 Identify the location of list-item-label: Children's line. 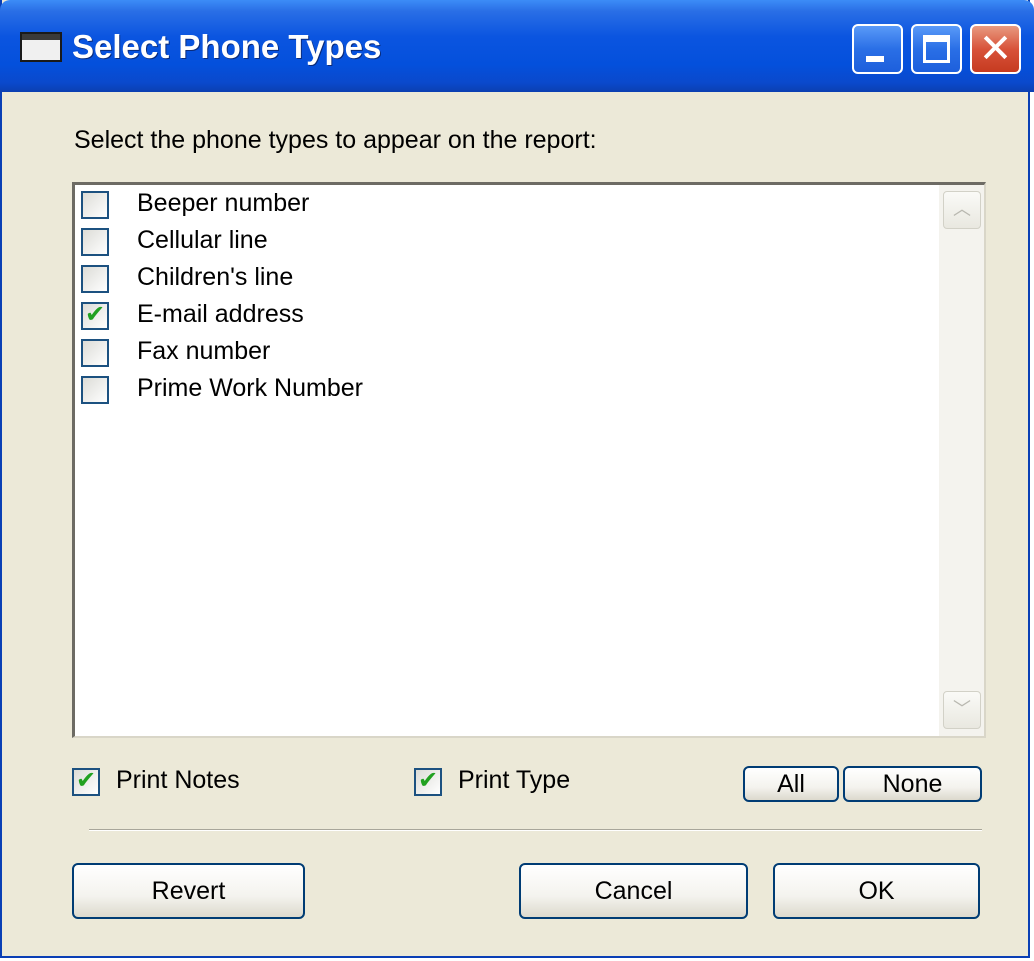
(215, 277).